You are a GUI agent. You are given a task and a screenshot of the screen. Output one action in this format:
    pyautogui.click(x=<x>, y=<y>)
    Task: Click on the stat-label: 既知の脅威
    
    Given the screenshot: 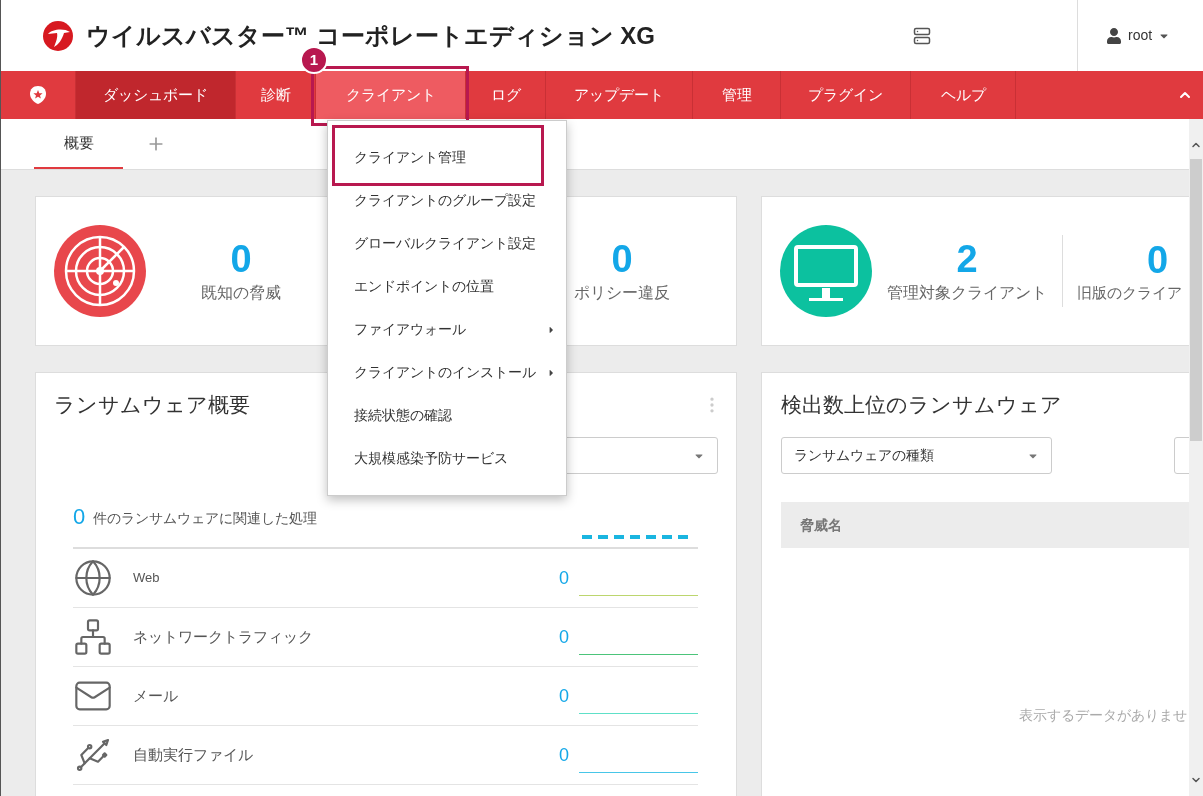 What is the action you would take?
    pyautogui.click(x=241, y=293)
    